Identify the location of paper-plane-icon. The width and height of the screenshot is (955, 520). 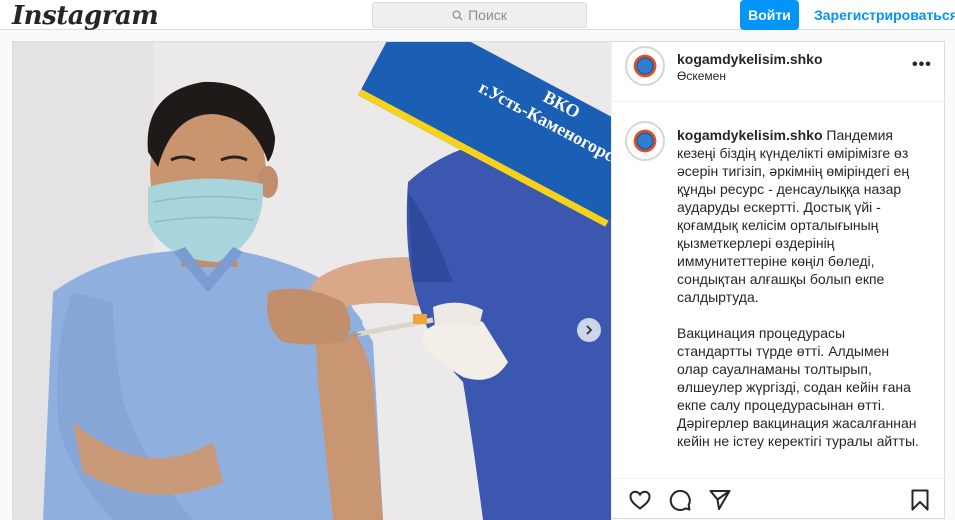
(720, 500).